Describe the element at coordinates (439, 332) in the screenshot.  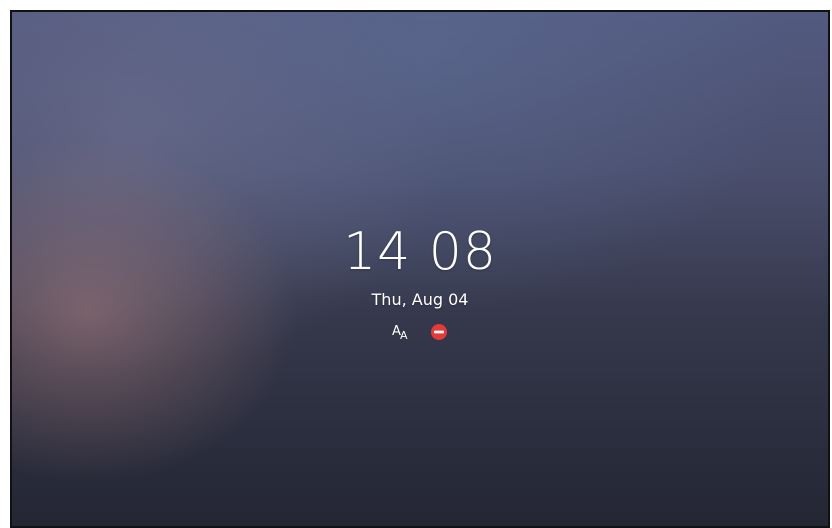
I see `do-not-disturb-icon` at that location.